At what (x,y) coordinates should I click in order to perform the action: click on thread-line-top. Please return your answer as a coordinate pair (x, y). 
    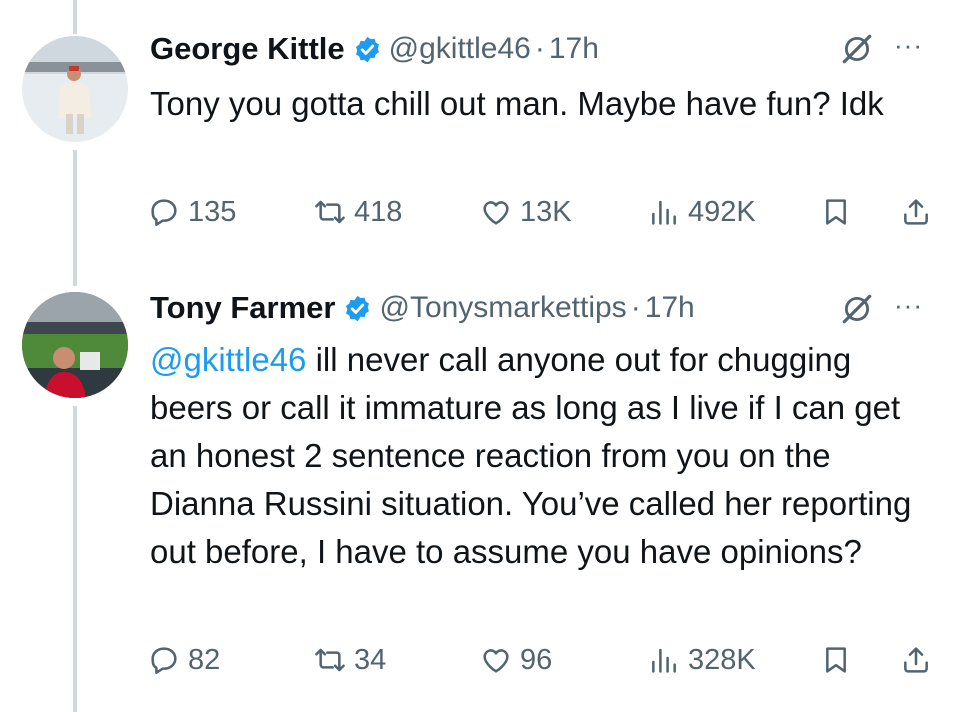
    Looking at the image, I should click on (75, 17).